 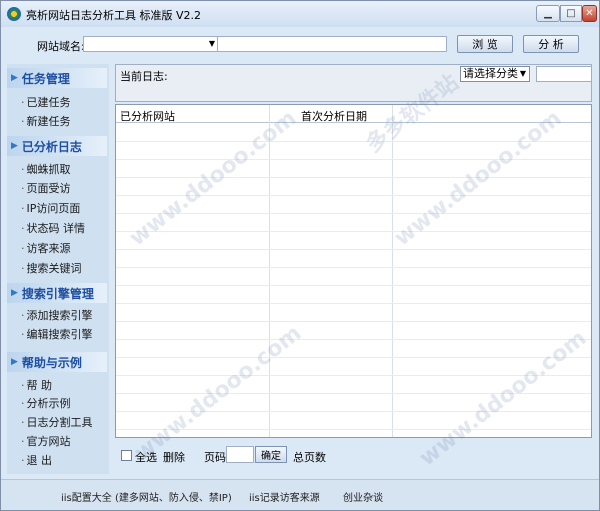 What do you see at coordinates (57, 362) in the screenshot?
I see `nav-section-help: ▶ 帮助与示例` at bounding box center [57, 362].